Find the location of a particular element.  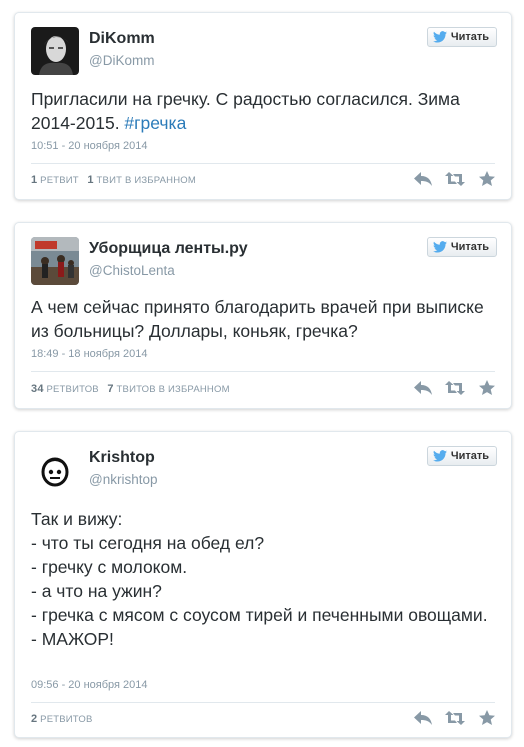

author-name: DiKomm is located at coordinates (122, 39).